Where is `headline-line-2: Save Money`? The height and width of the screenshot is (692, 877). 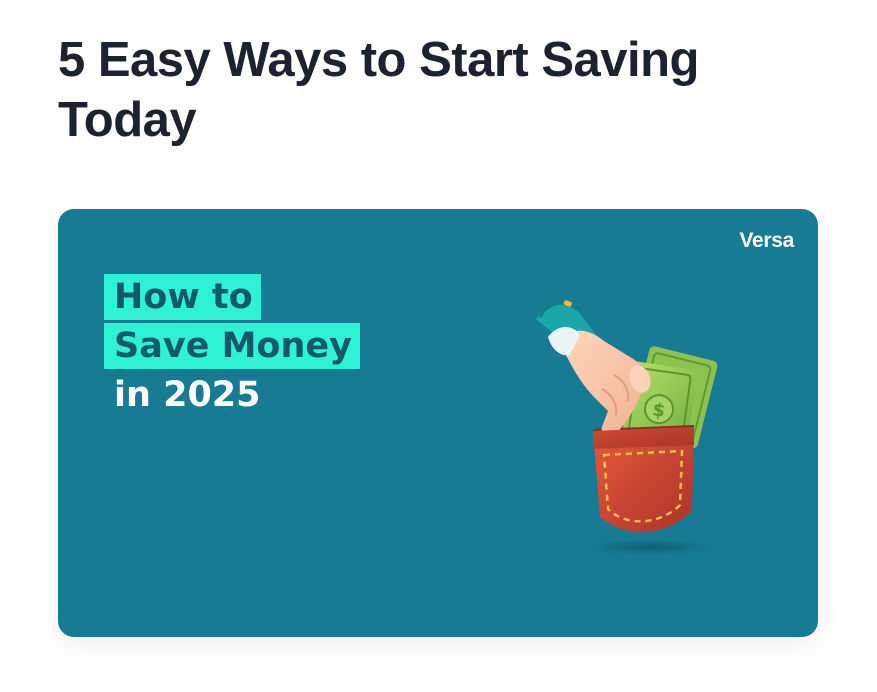 headline-line-2: Save Money is located at coordinates (232, 346).